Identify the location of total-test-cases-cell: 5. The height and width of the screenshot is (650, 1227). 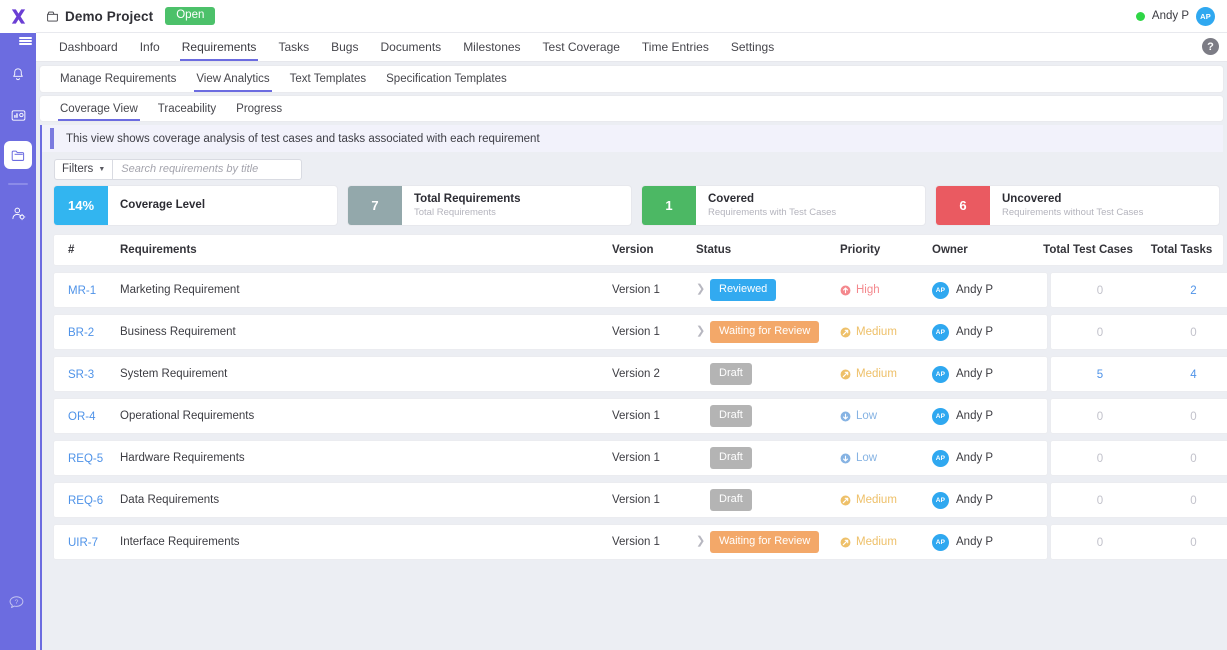
(1100, 374).